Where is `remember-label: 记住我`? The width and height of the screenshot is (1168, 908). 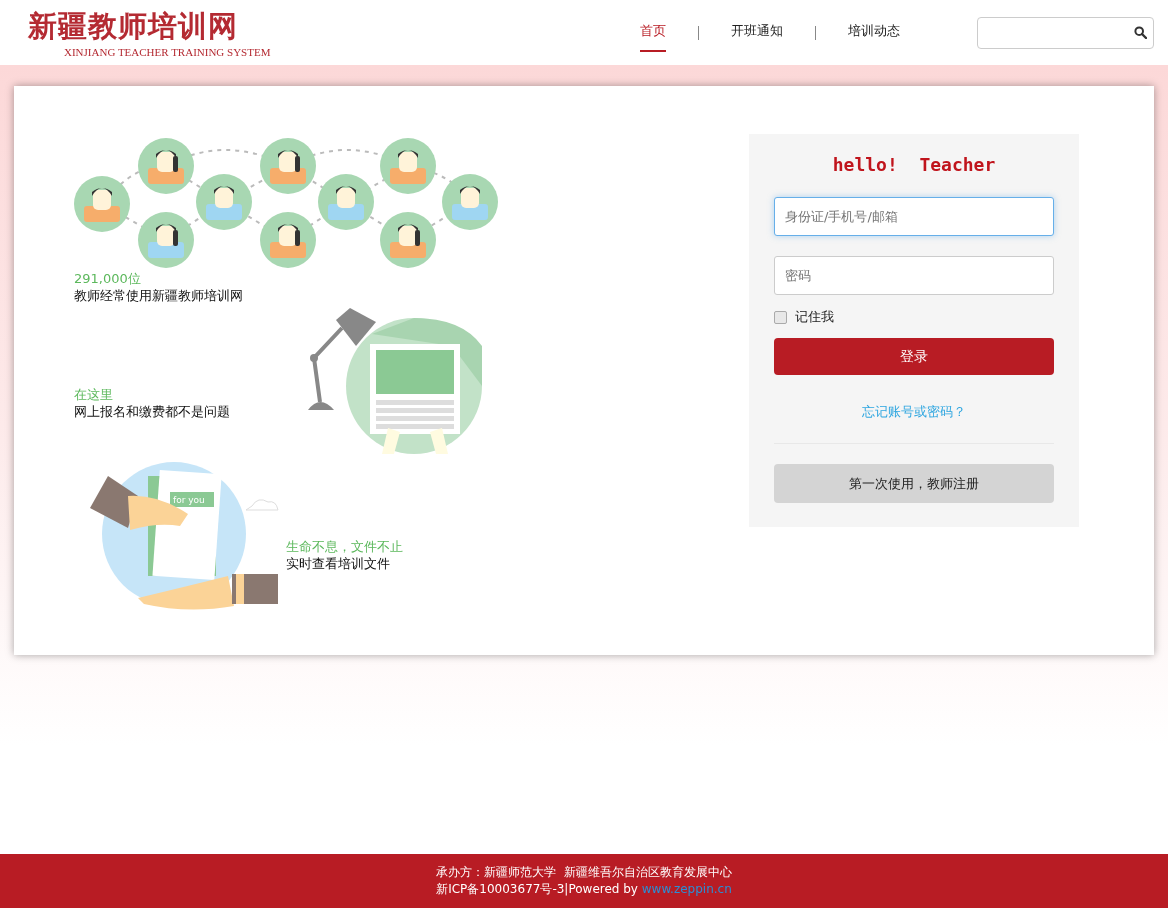 remember-label: 记住我 is located at coordinates (814, 317).